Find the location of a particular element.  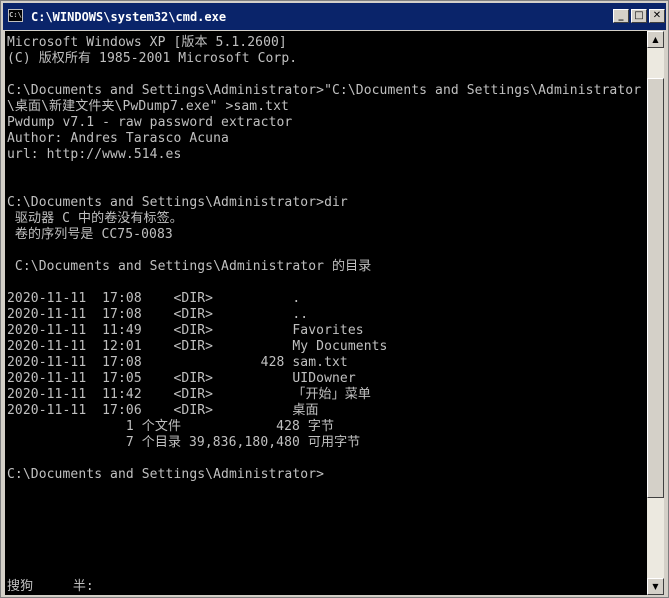

console-line: 2020-11-11 12:01 <DIR> My Documents is located at coordinates (197, 346).